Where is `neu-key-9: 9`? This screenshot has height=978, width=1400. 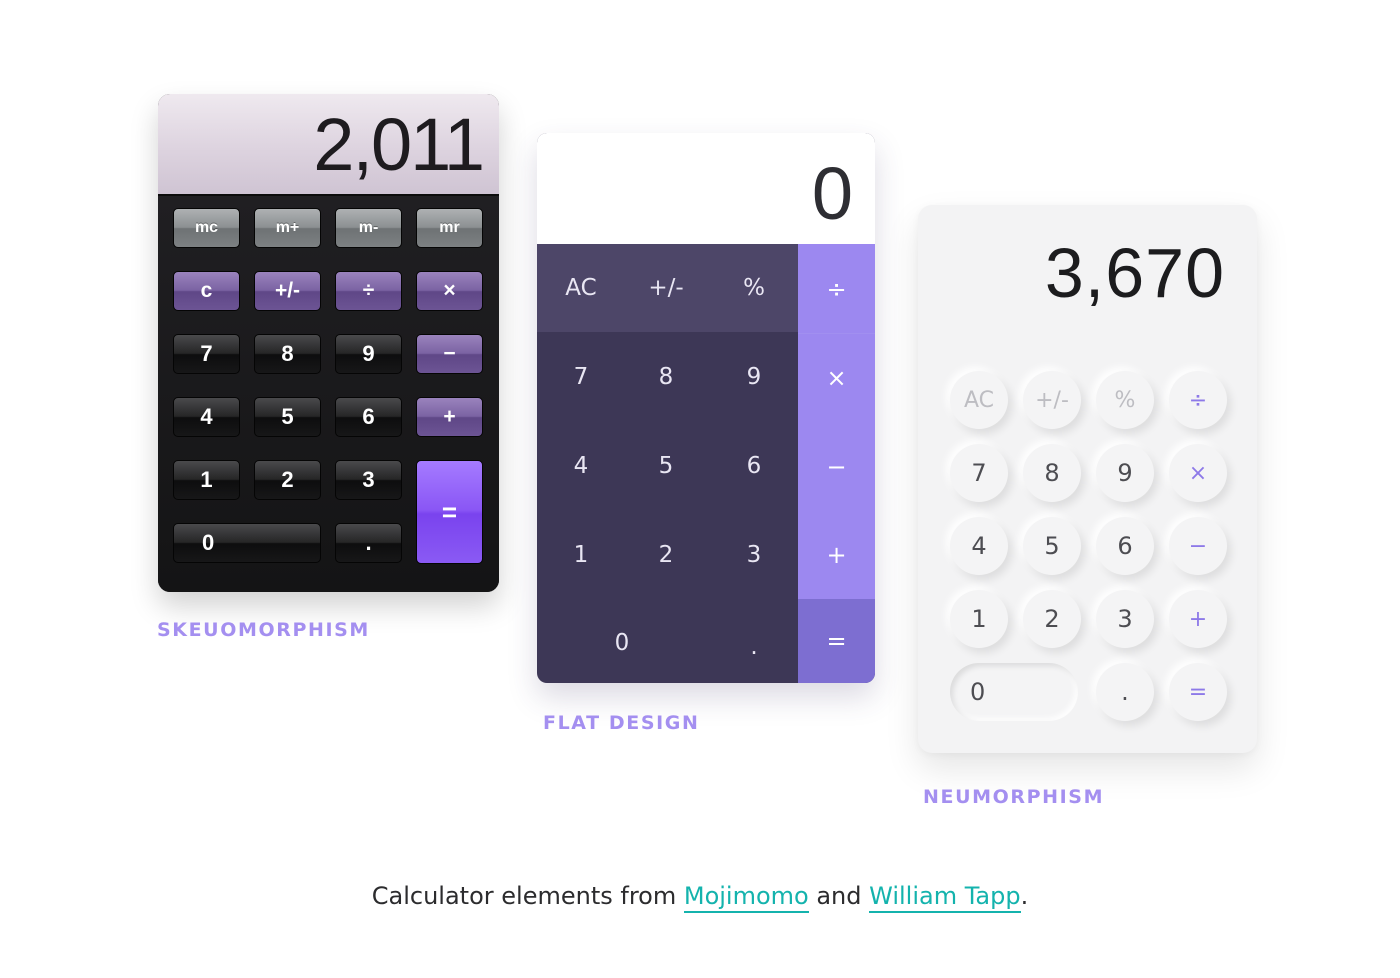
neu-key-9: 9 is located at coordinates (1125, 473).